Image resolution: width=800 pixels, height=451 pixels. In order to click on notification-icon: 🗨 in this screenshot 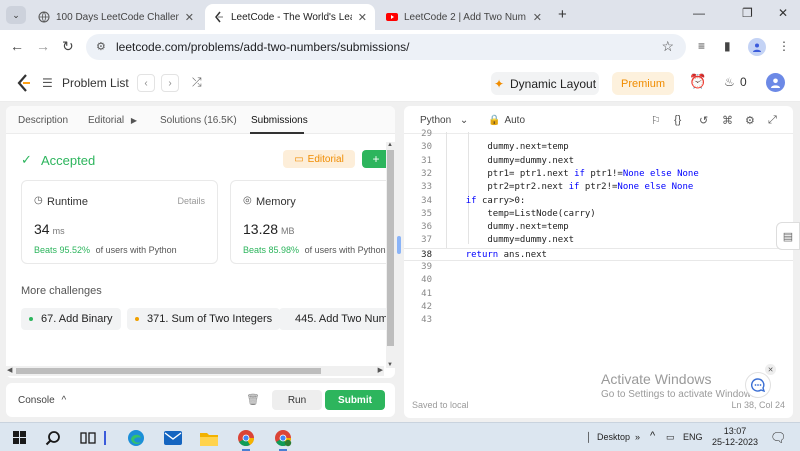, I will do `click(778, 438)`.